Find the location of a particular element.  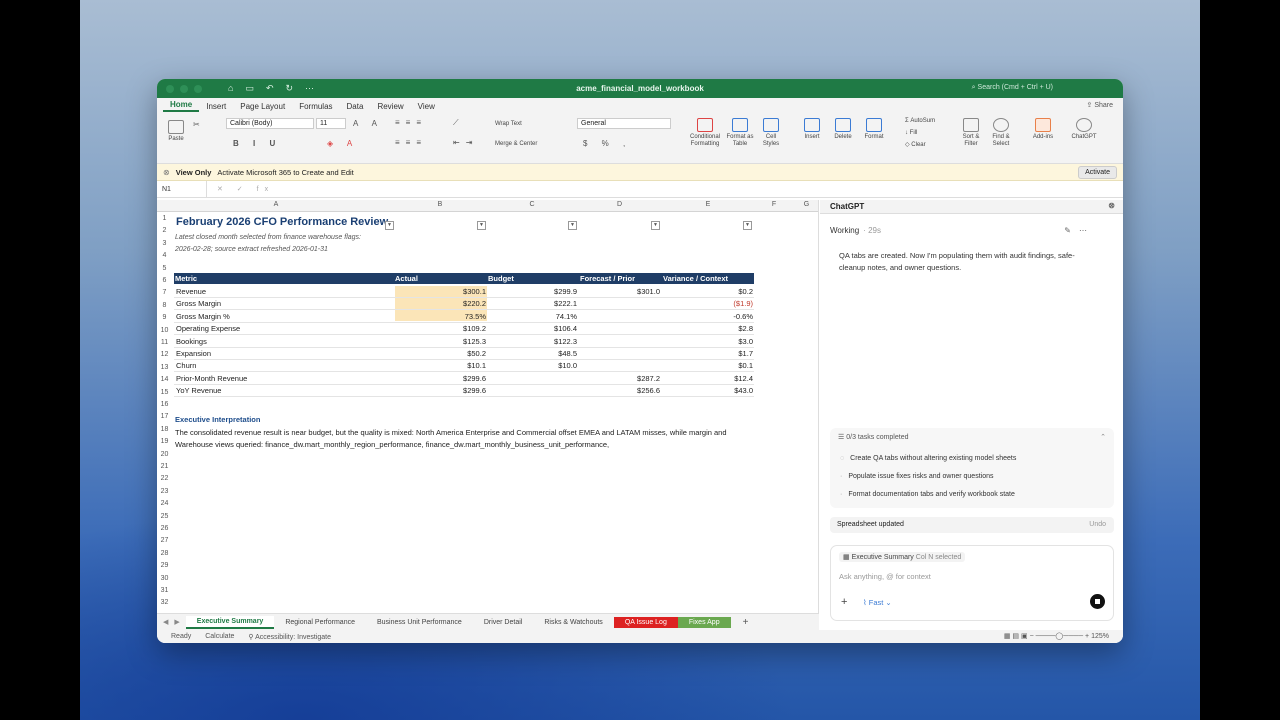

row-header: 16 is located at coordinates (164, 404).